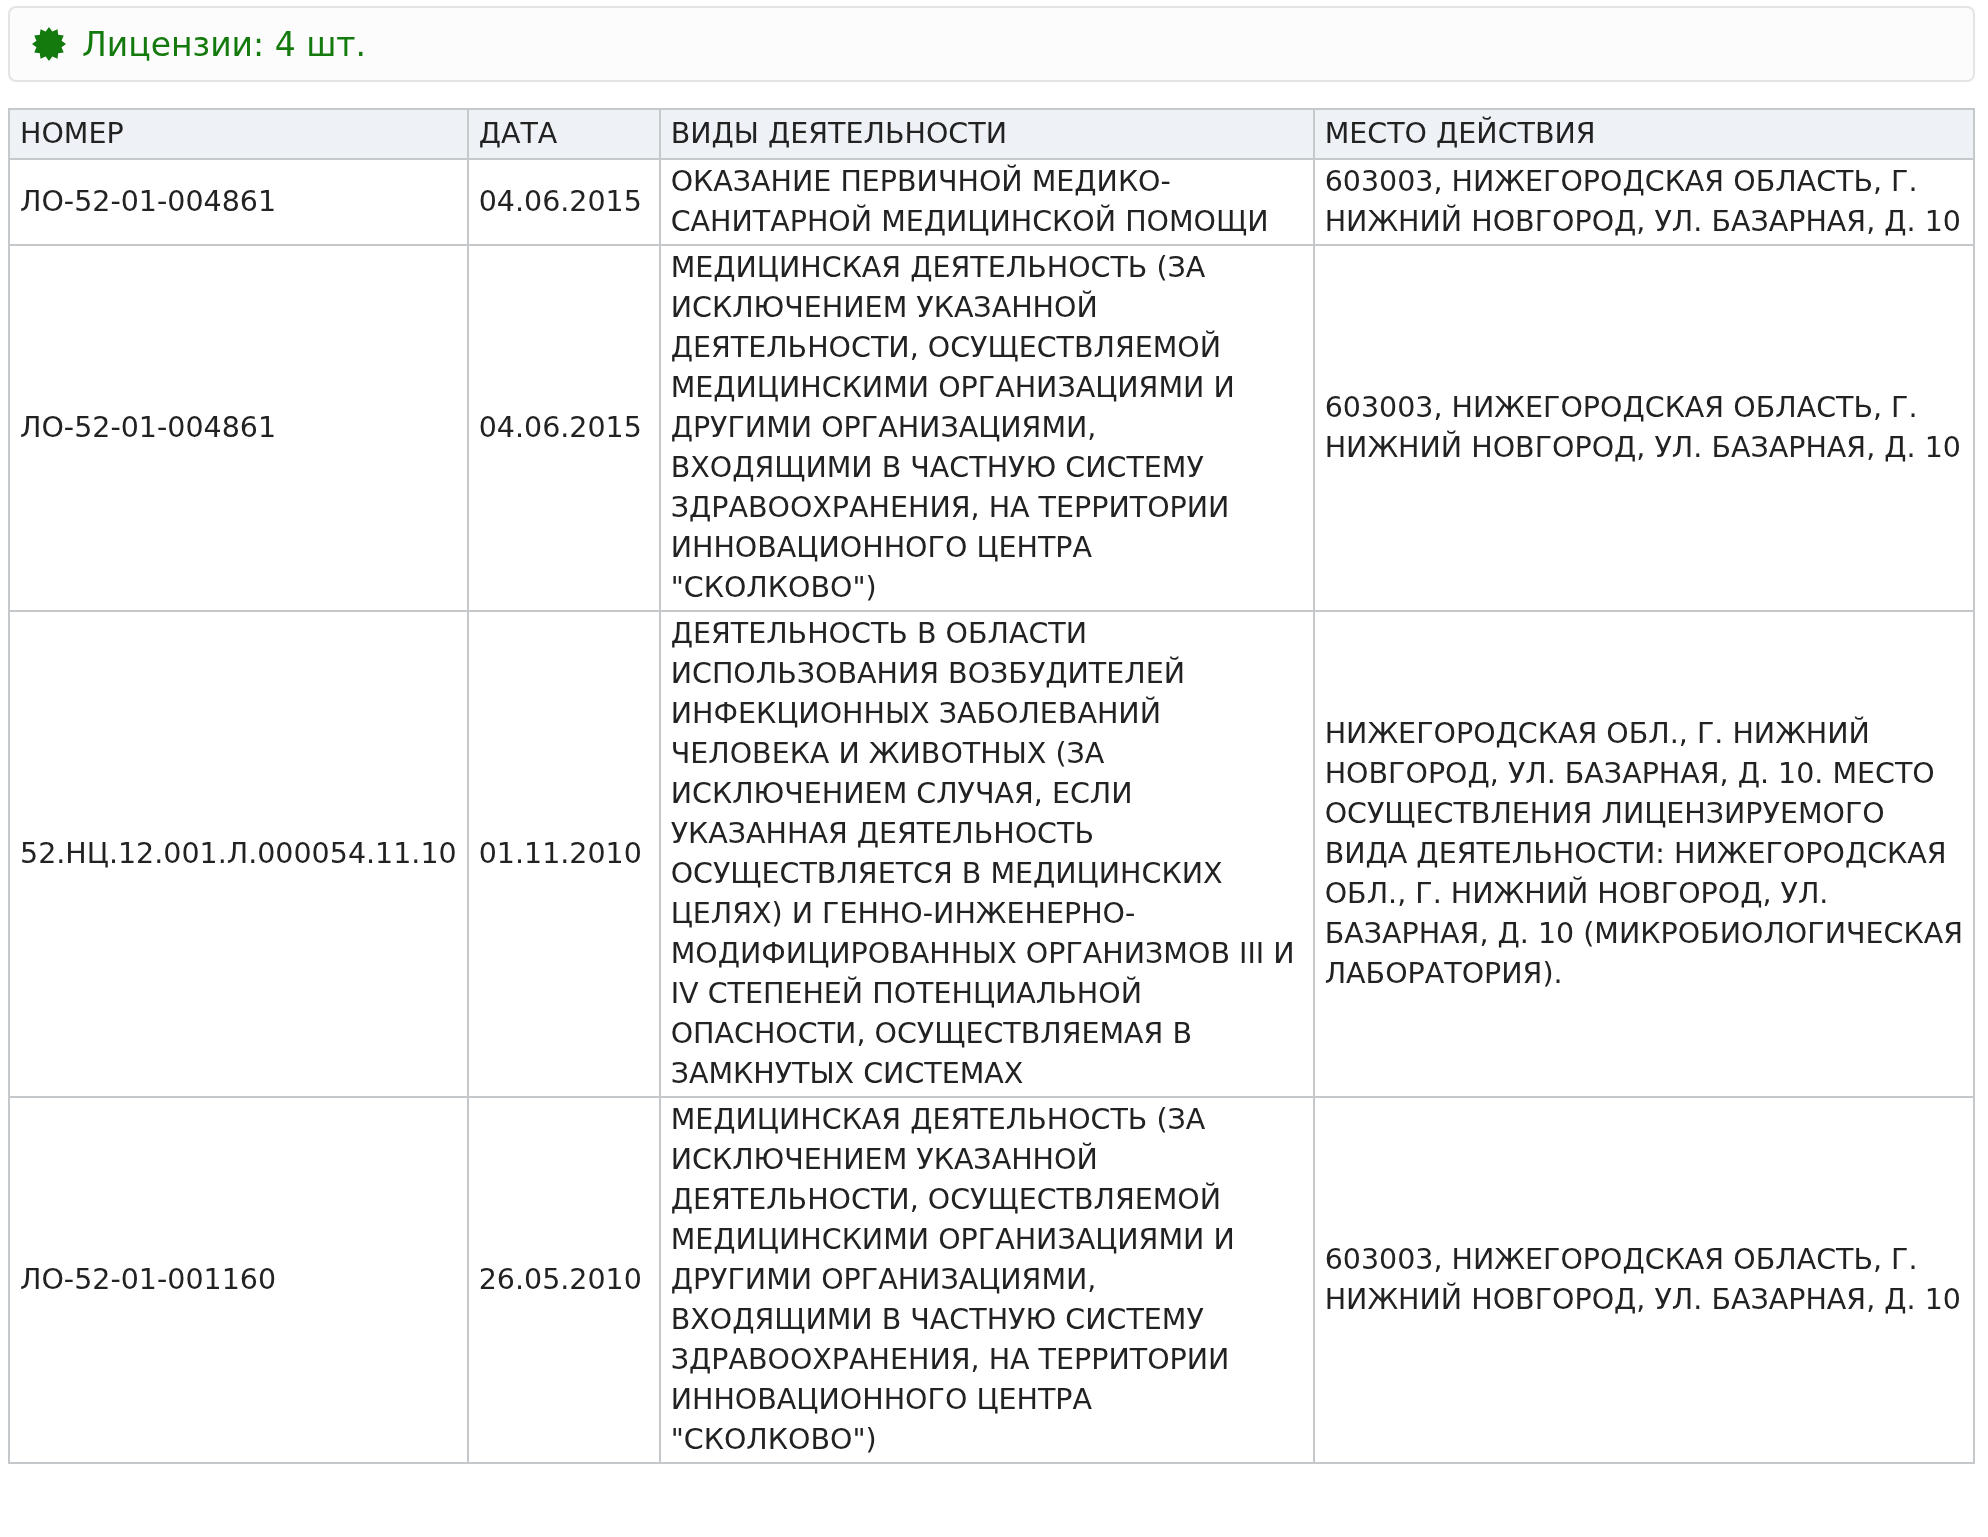 The image size is (1988, 1537). I want to click on column-header: НОМЕР, so click(238, 134).